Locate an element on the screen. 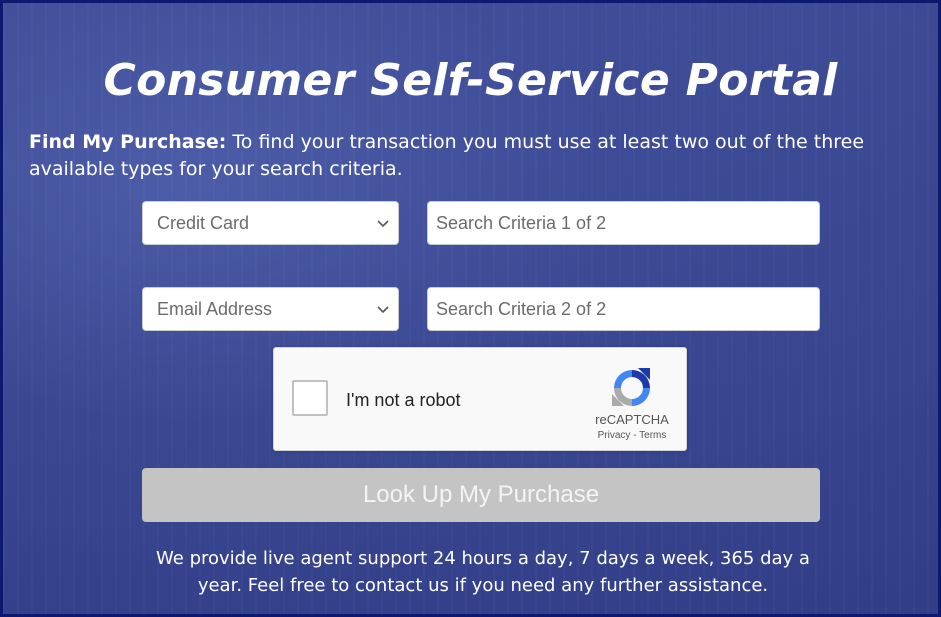 The width and height of the screenshot is (941, 617). search-criteria-1-placeholder: Search Criteria 1 of 2 is located at coordinates (521, 222).